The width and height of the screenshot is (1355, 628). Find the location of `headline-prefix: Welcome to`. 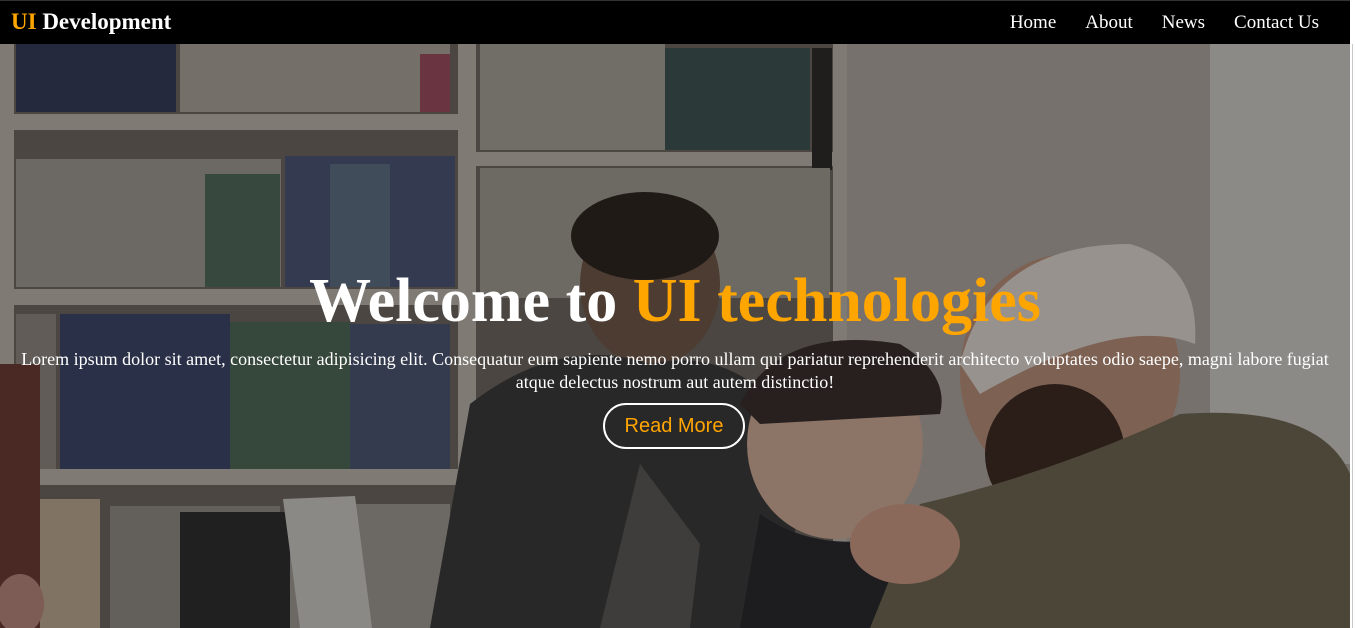

headline-prefix: Welcome to is located at coordinates (471, 301).